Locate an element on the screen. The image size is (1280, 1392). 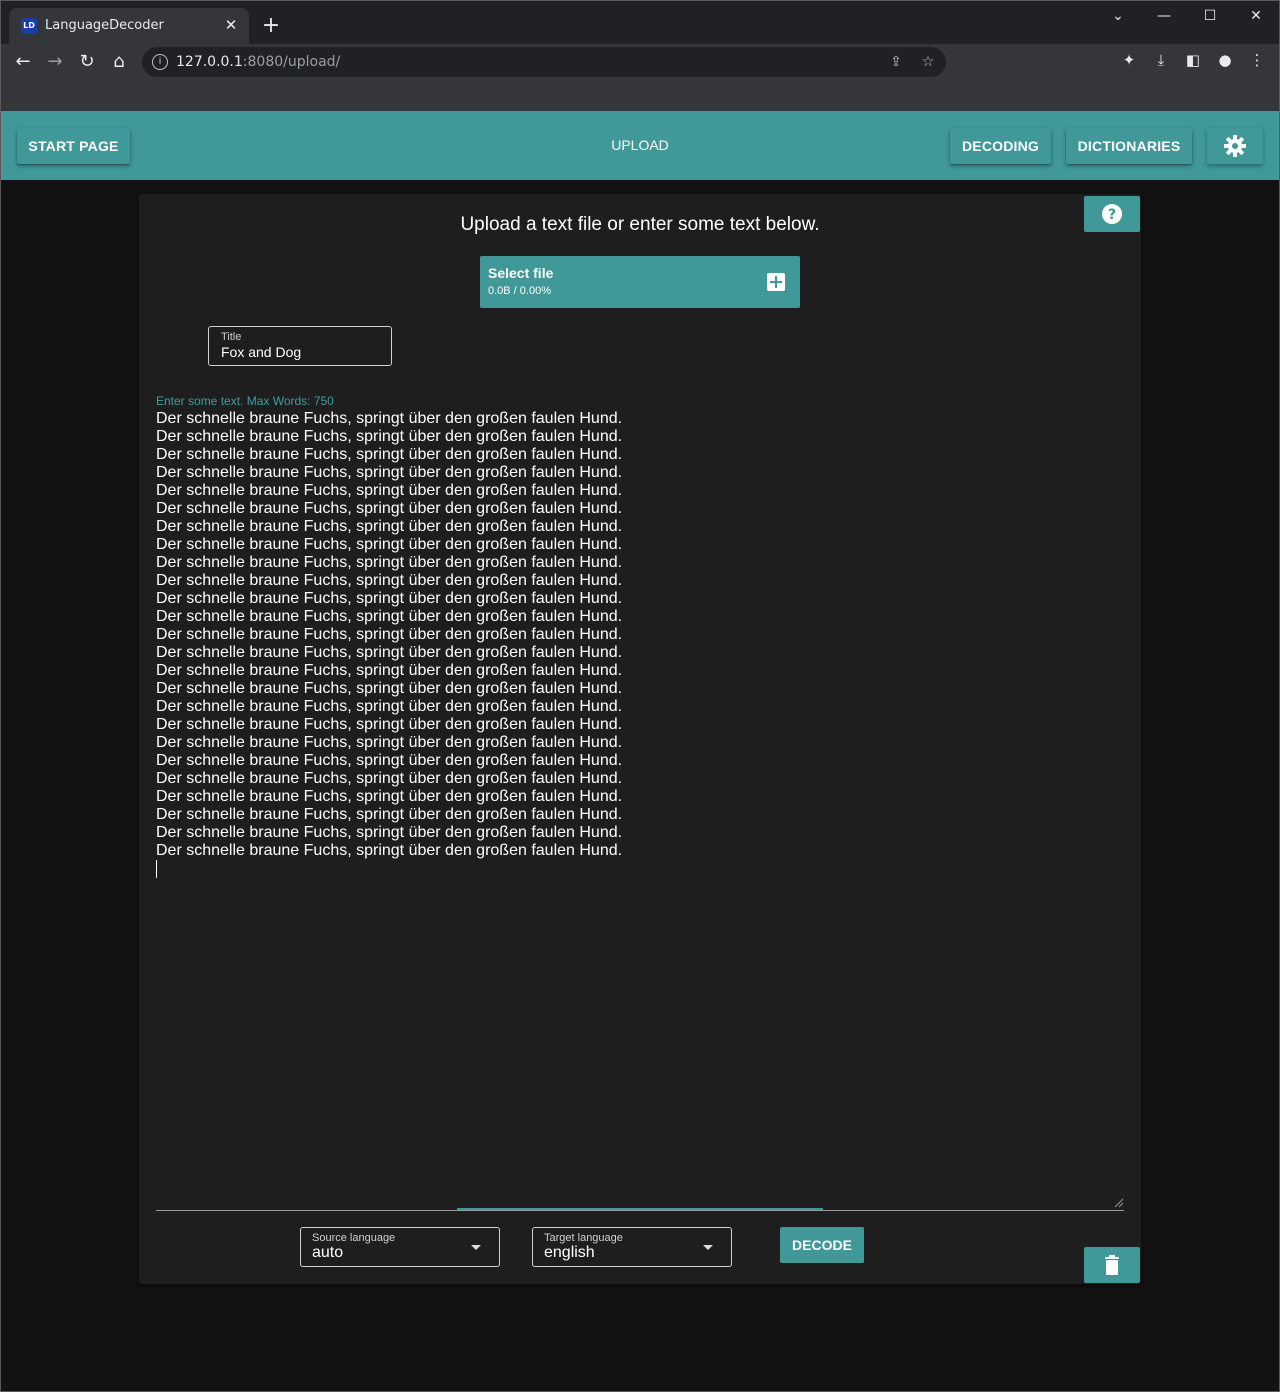
back-icon: ← is located at coordinates (23, 62).